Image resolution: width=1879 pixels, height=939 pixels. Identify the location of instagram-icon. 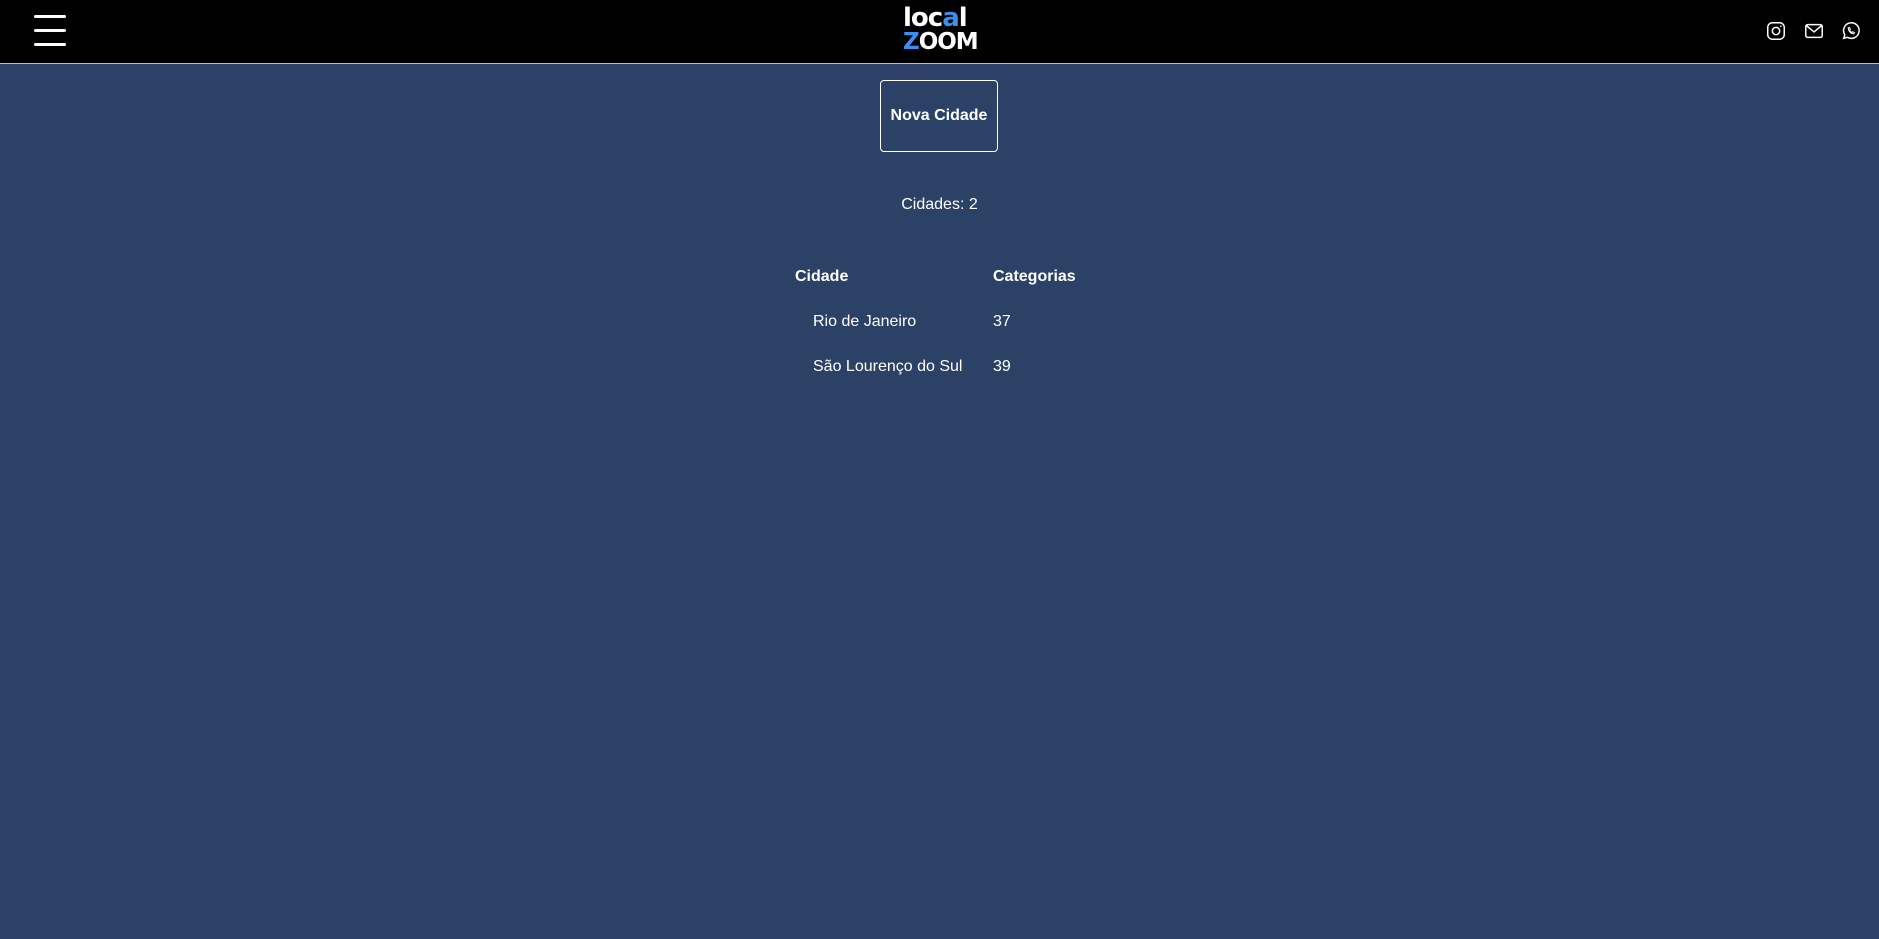
(1776, 31).